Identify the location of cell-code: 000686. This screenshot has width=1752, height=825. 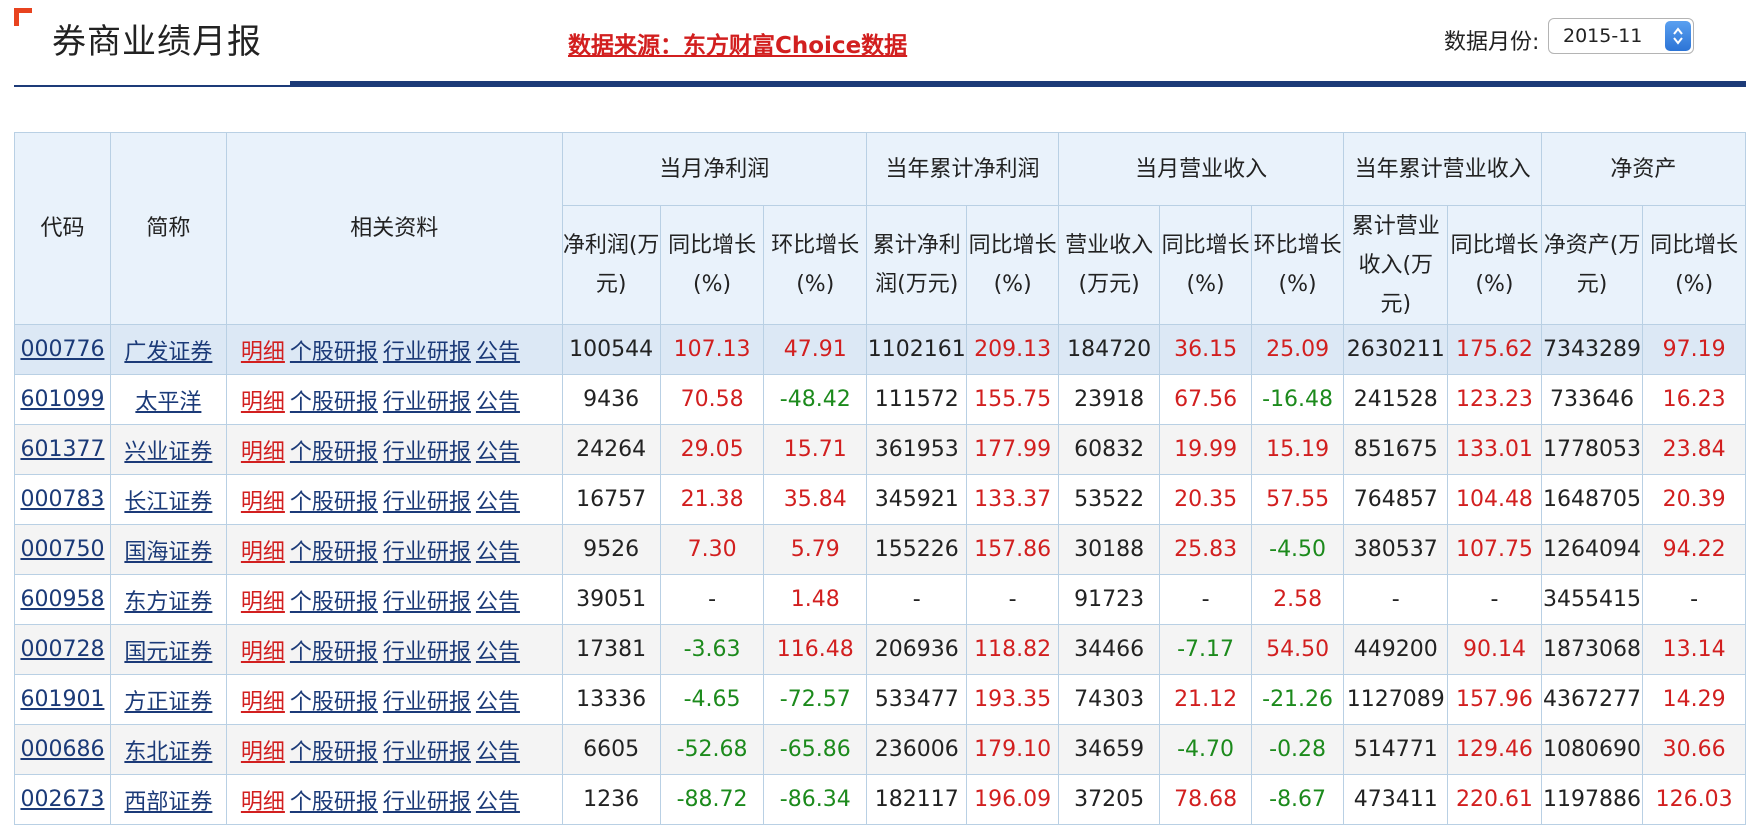
(62, 749).